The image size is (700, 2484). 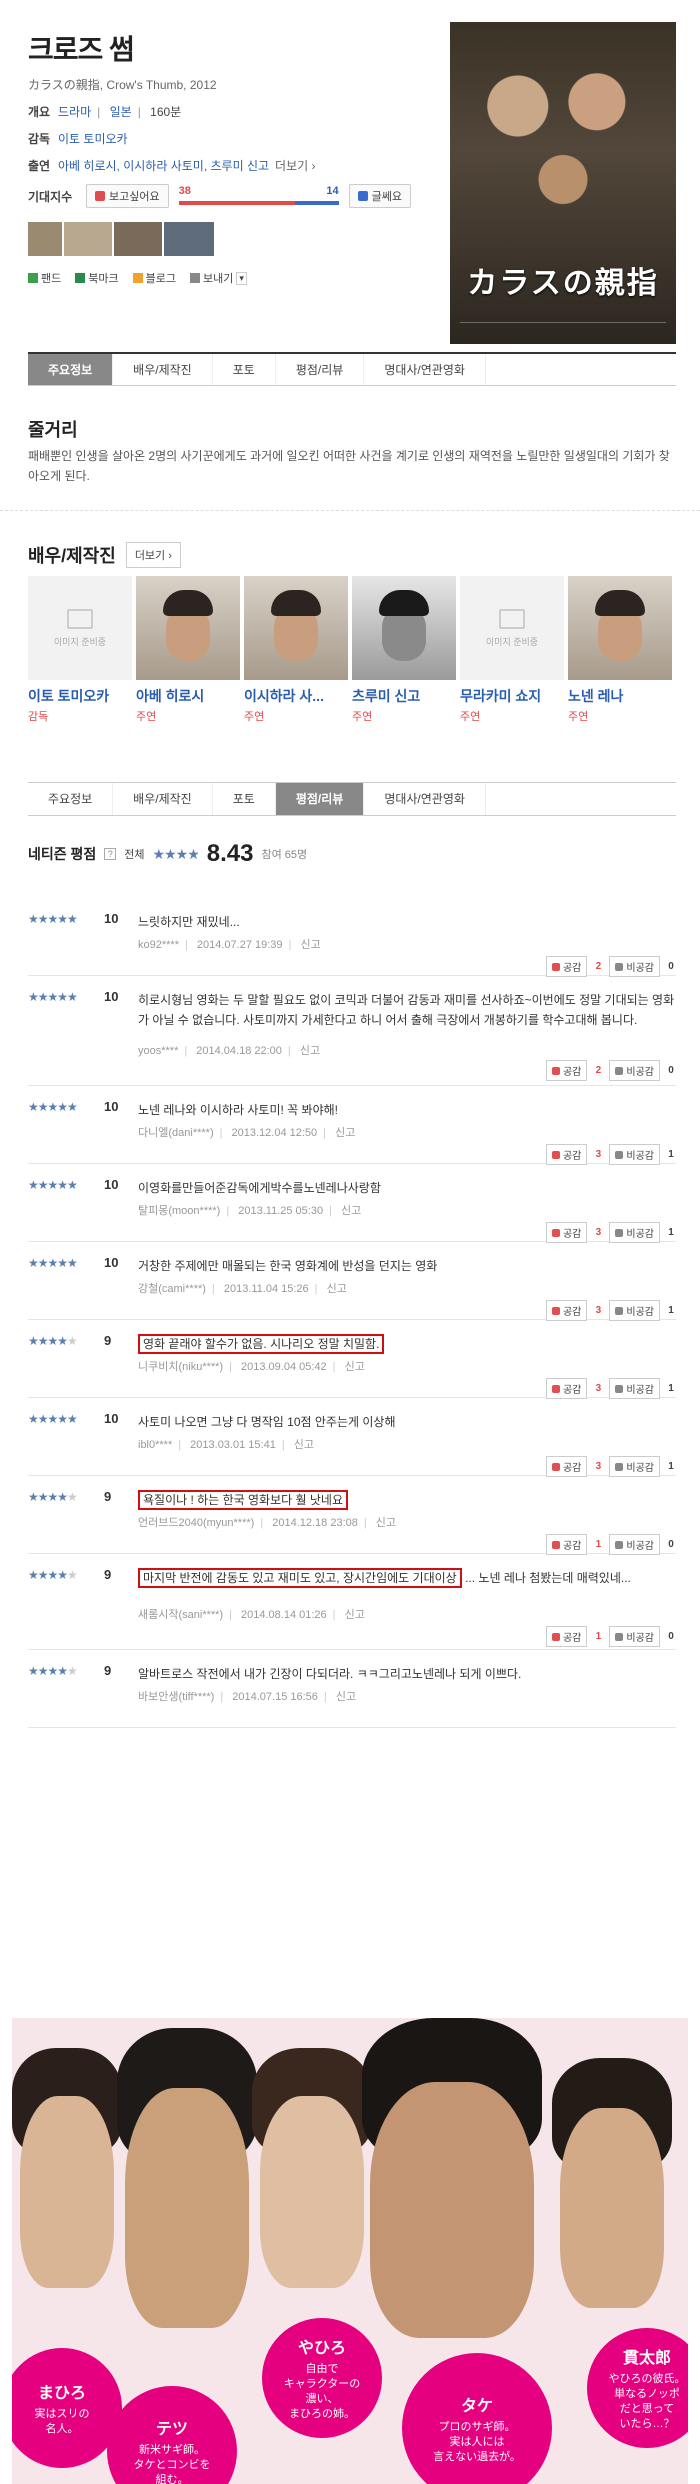 I want to click on director-link: 이토 토미오카, so click(x=93, y=138).